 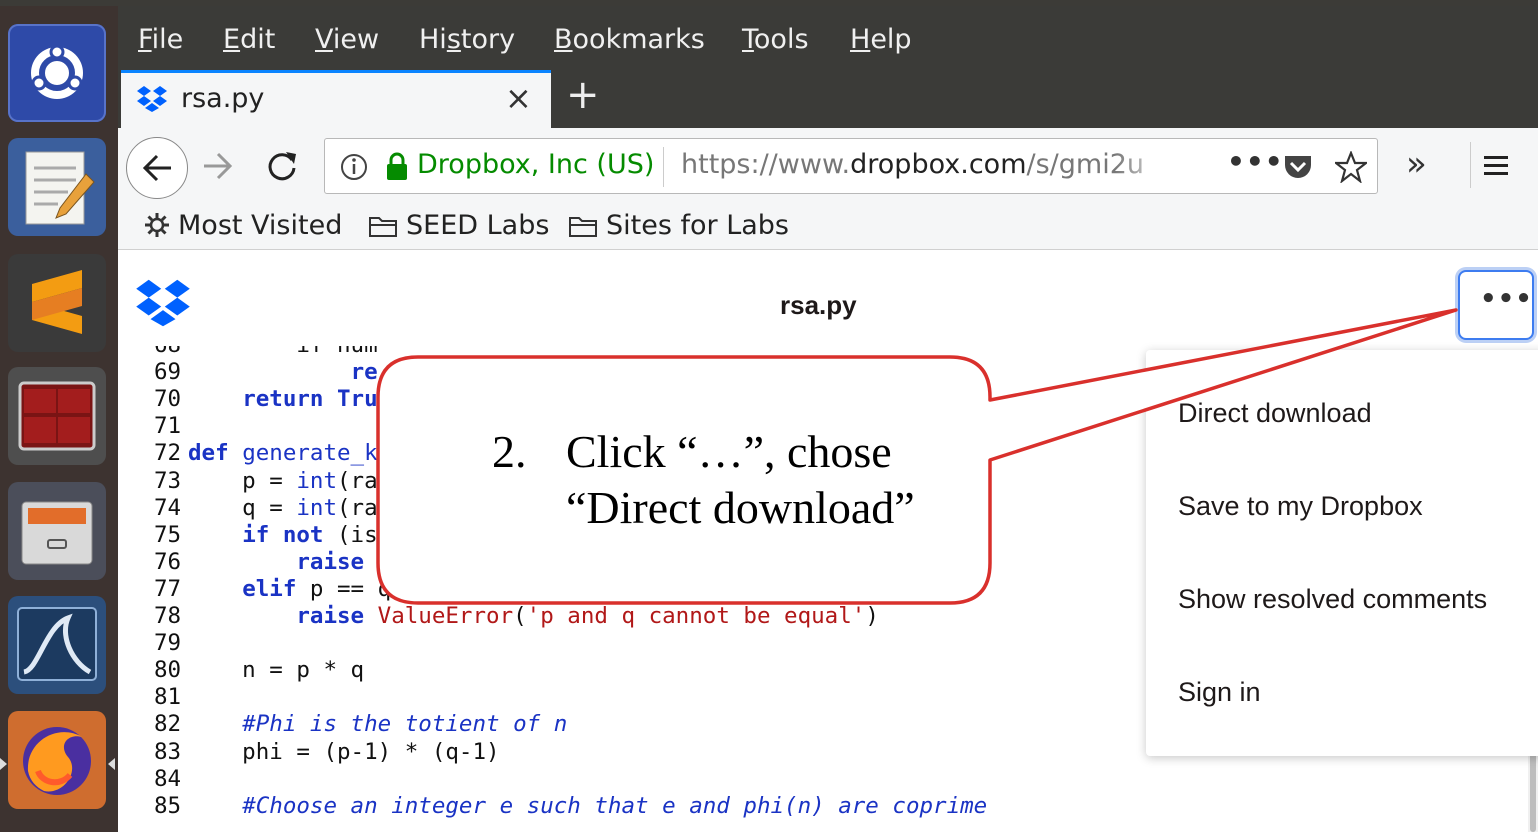 I want to click on callout-line-2: “Direct download”, so click(x=740, y=507).